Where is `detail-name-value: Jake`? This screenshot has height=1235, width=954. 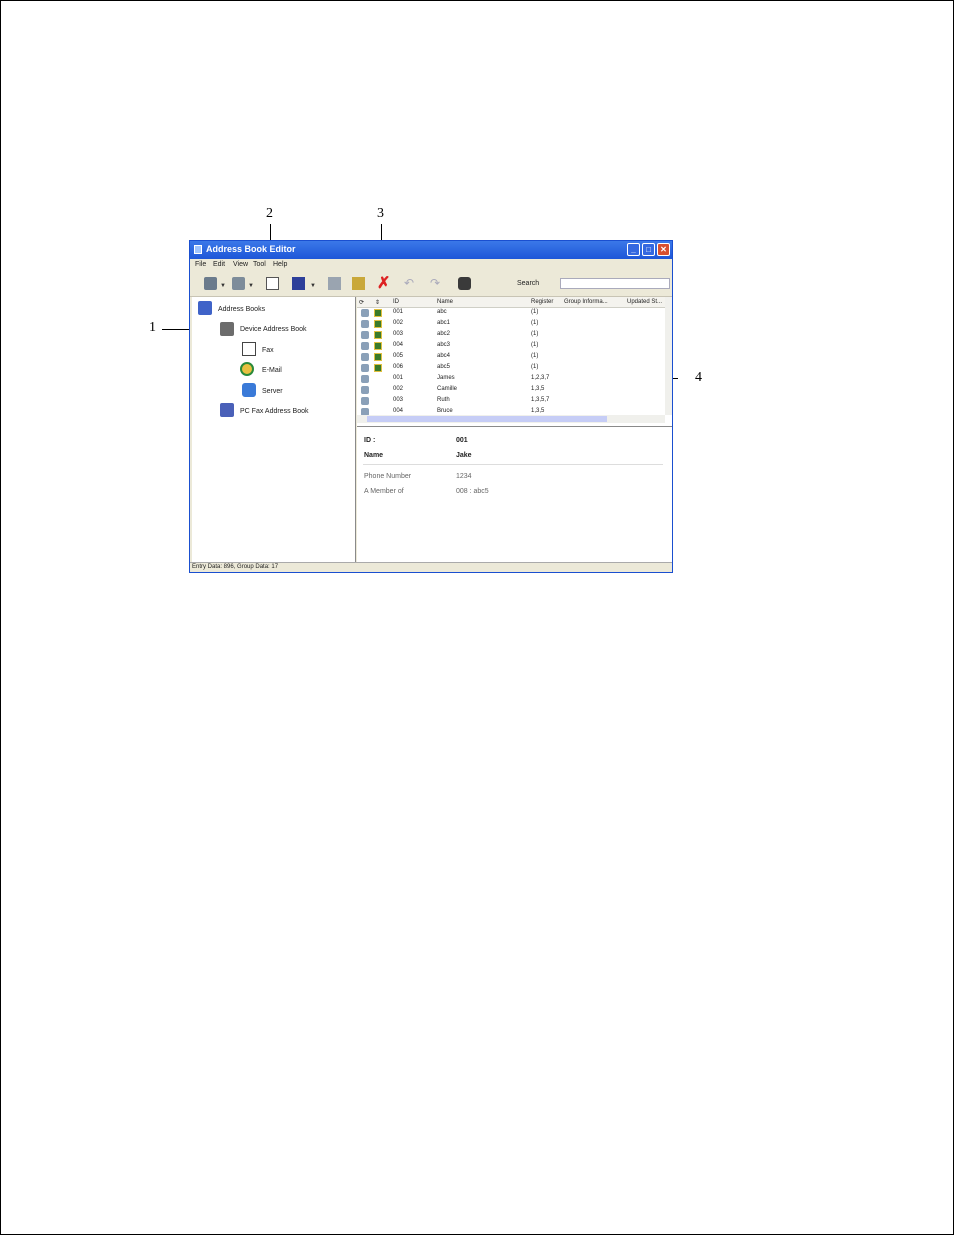
detail-name-value: Jake is located at coordinates (464, 455).